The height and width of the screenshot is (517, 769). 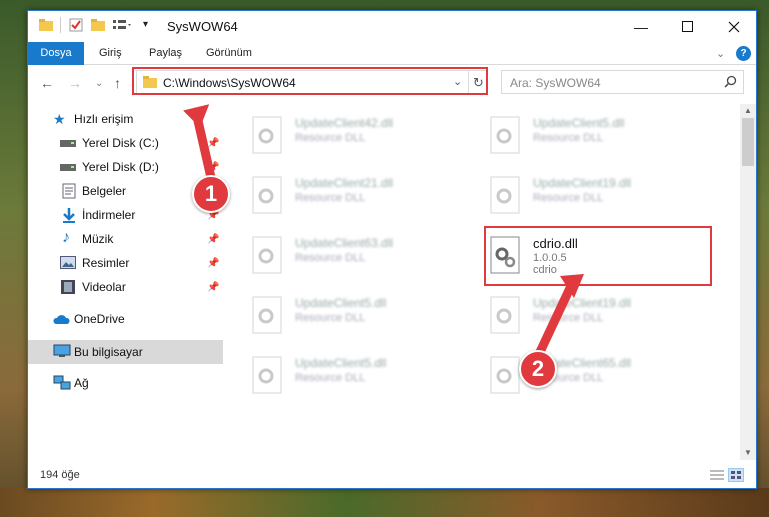 What do you see at coordinates (211, 194) in the screenshot?
I see `step-badge-1: 1` at bounding box center [211, 194].